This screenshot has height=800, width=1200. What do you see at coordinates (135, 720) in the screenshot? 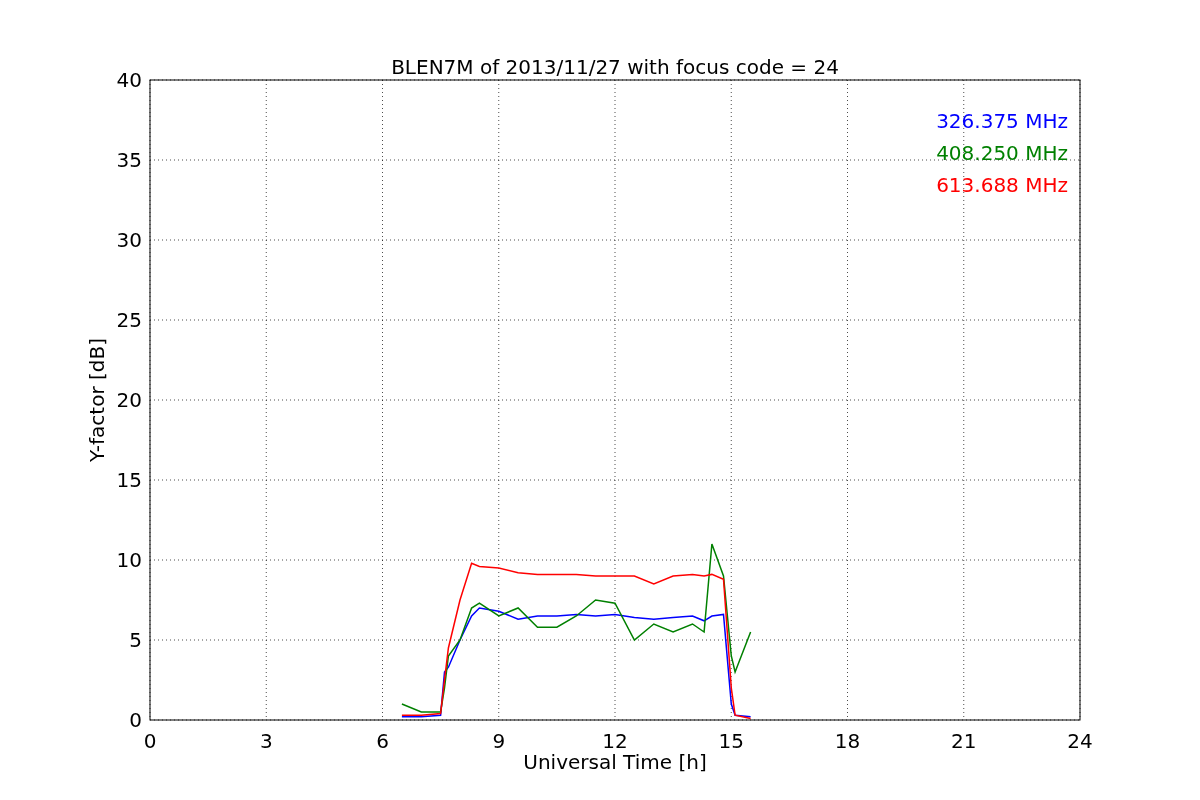
I see `y-tick-label: 0` at bounding box center [135, 720].